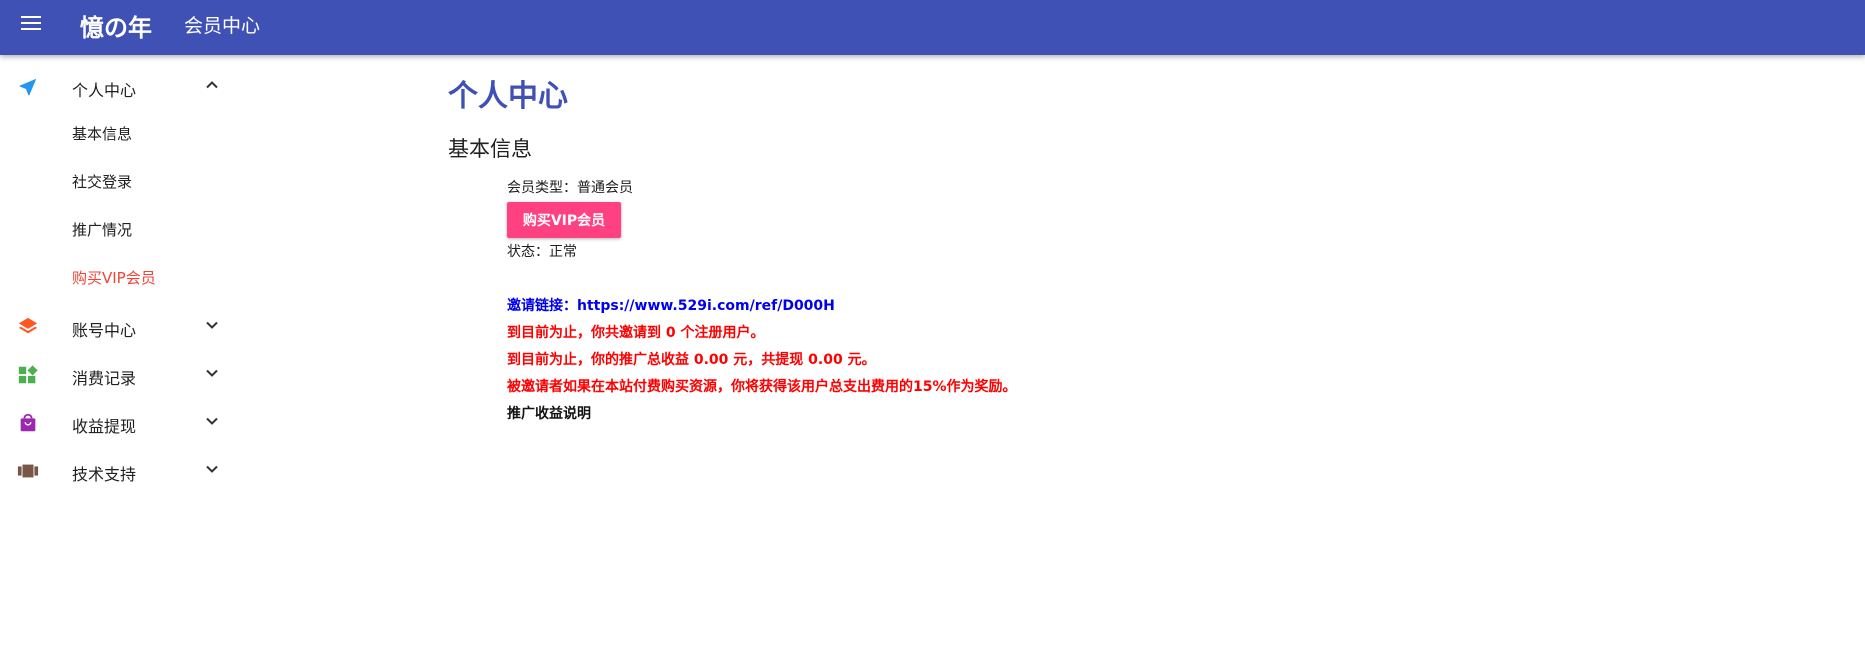 The height and width of the screenshot is (660, 1865). Describe the element at coordinates (508, 96) in the screenshot. I see `page-title: 个人中心` at that location.